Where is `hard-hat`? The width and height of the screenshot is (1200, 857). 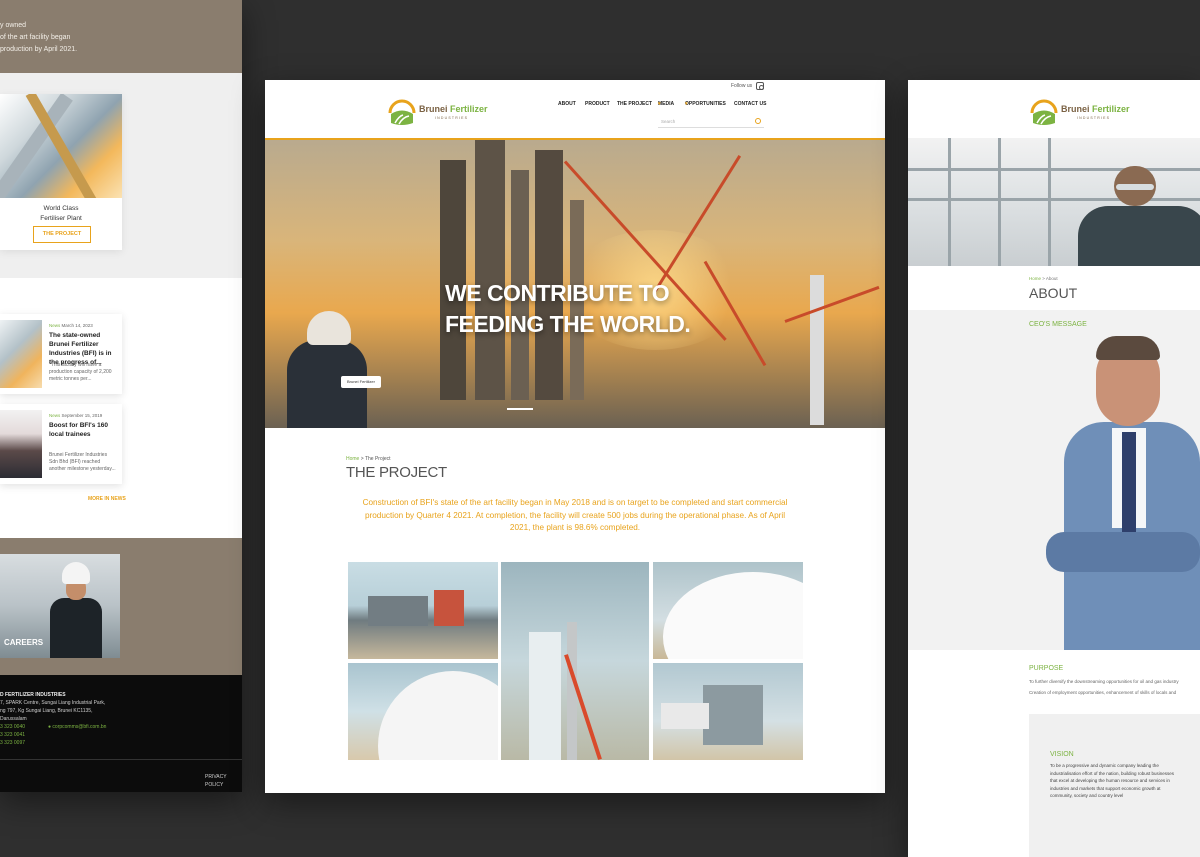 hard-hat is located at coordinates (329, 328).